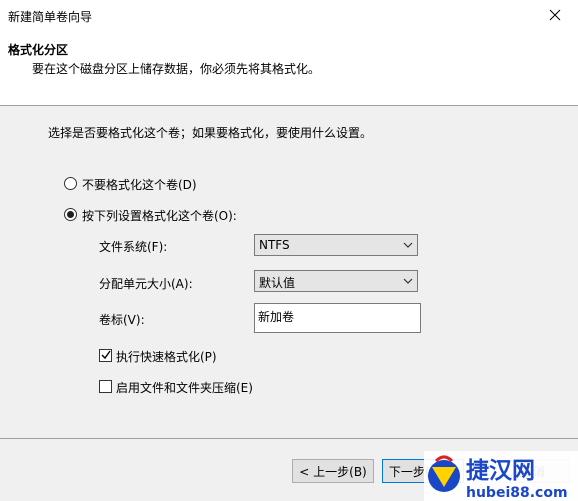 This screenshot has height=501, width=578. Describe the element at coordinates (289, 17) in the screenshot. I see `title-bar: 新建简单卷向导` at that location.